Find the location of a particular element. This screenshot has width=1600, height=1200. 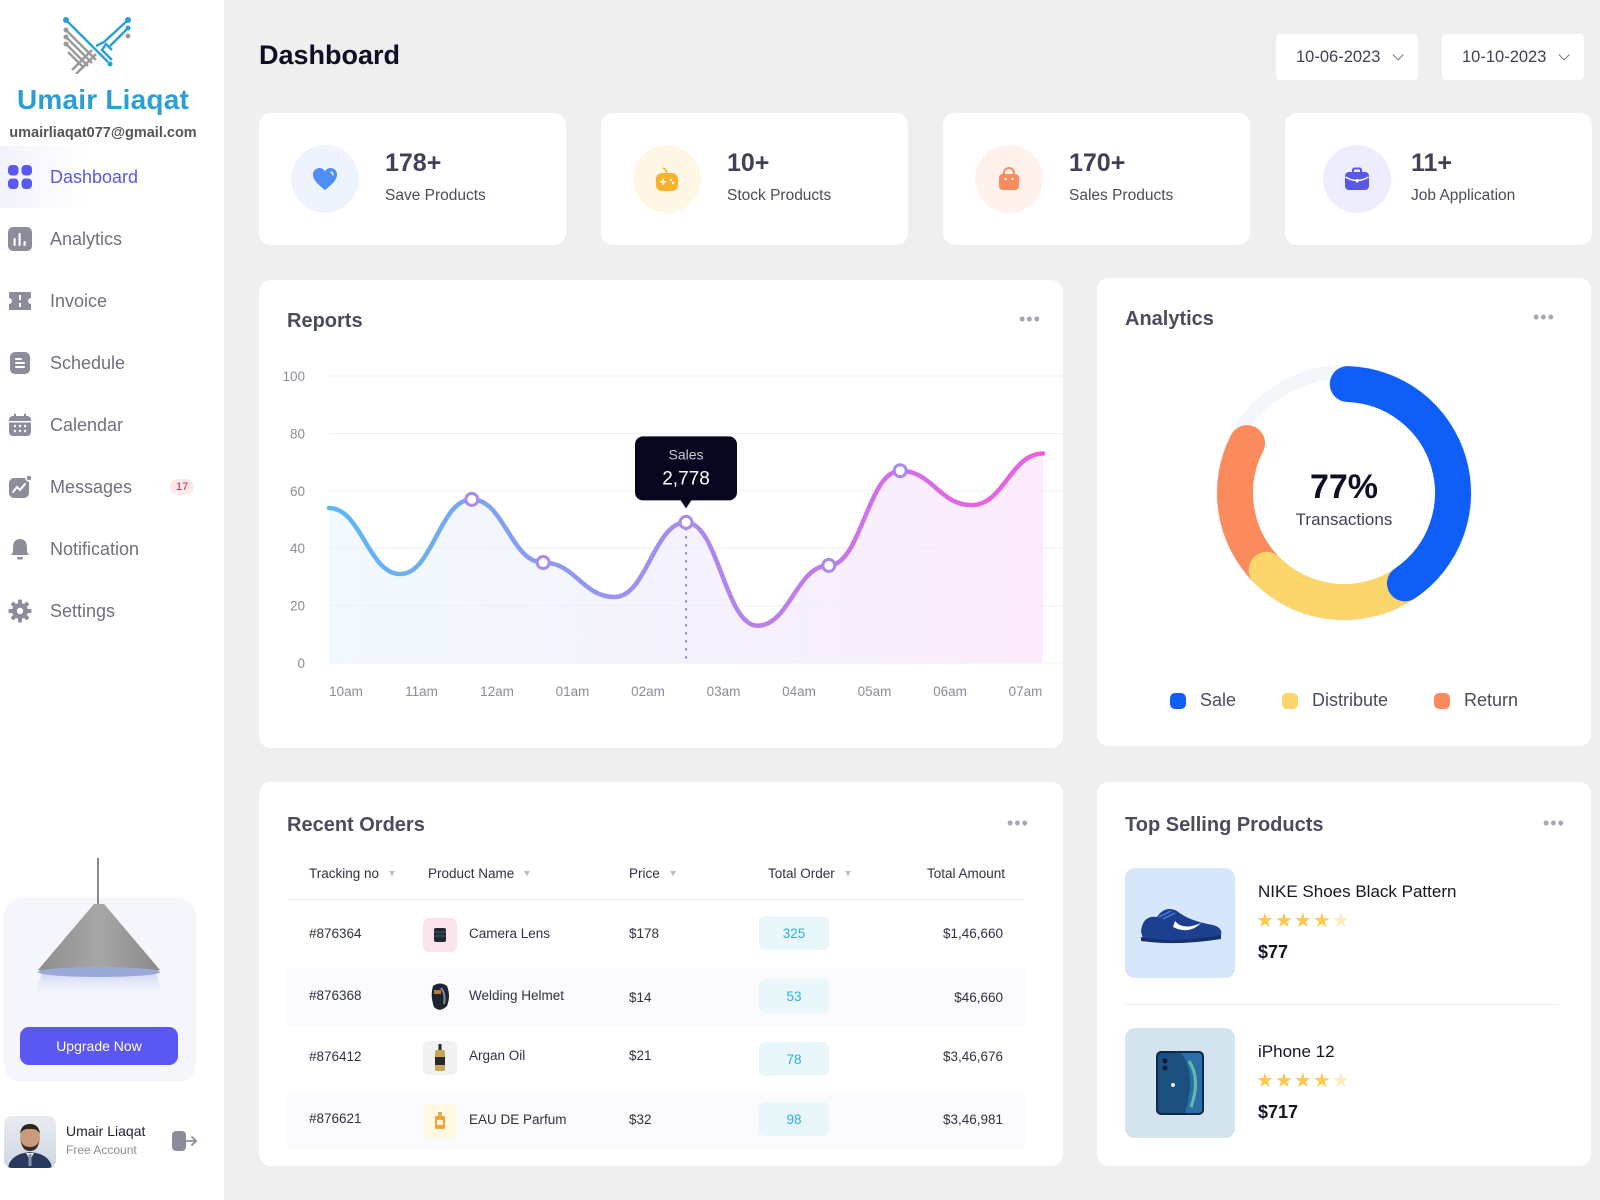

divider is located at coordinates (1342, 1004).